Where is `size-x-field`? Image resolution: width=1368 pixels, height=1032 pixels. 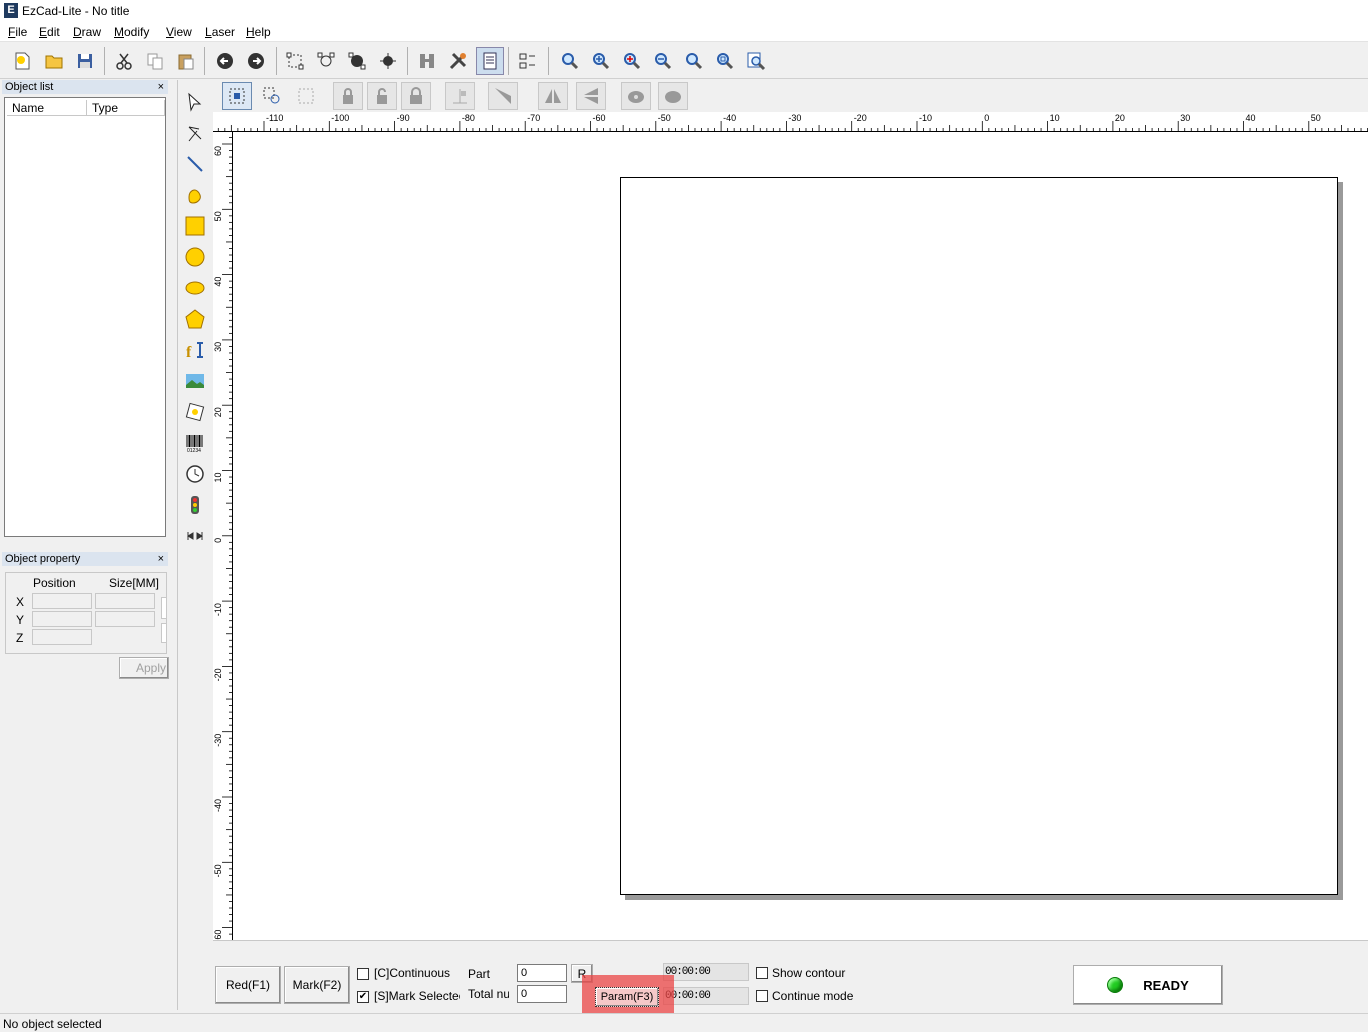 size-x-field is located at coordinates (125, 601).